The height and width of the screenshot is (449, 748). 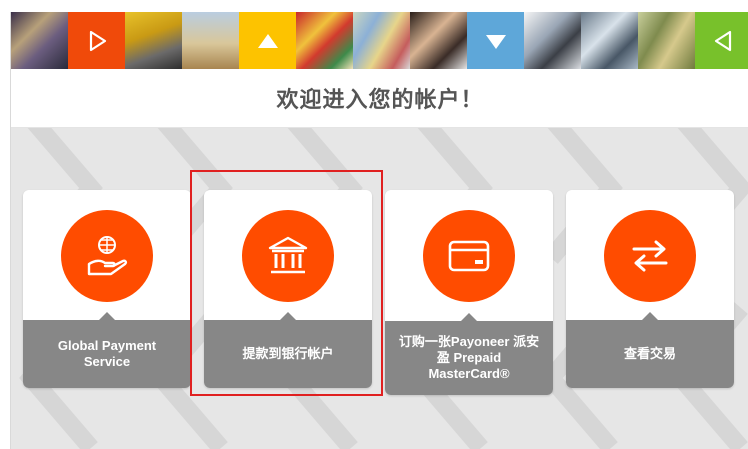 I want to click on card-label-area: 订购一张Payoneer 派安盈 Prepaid MasterCard®, so click(x=469, y=354).